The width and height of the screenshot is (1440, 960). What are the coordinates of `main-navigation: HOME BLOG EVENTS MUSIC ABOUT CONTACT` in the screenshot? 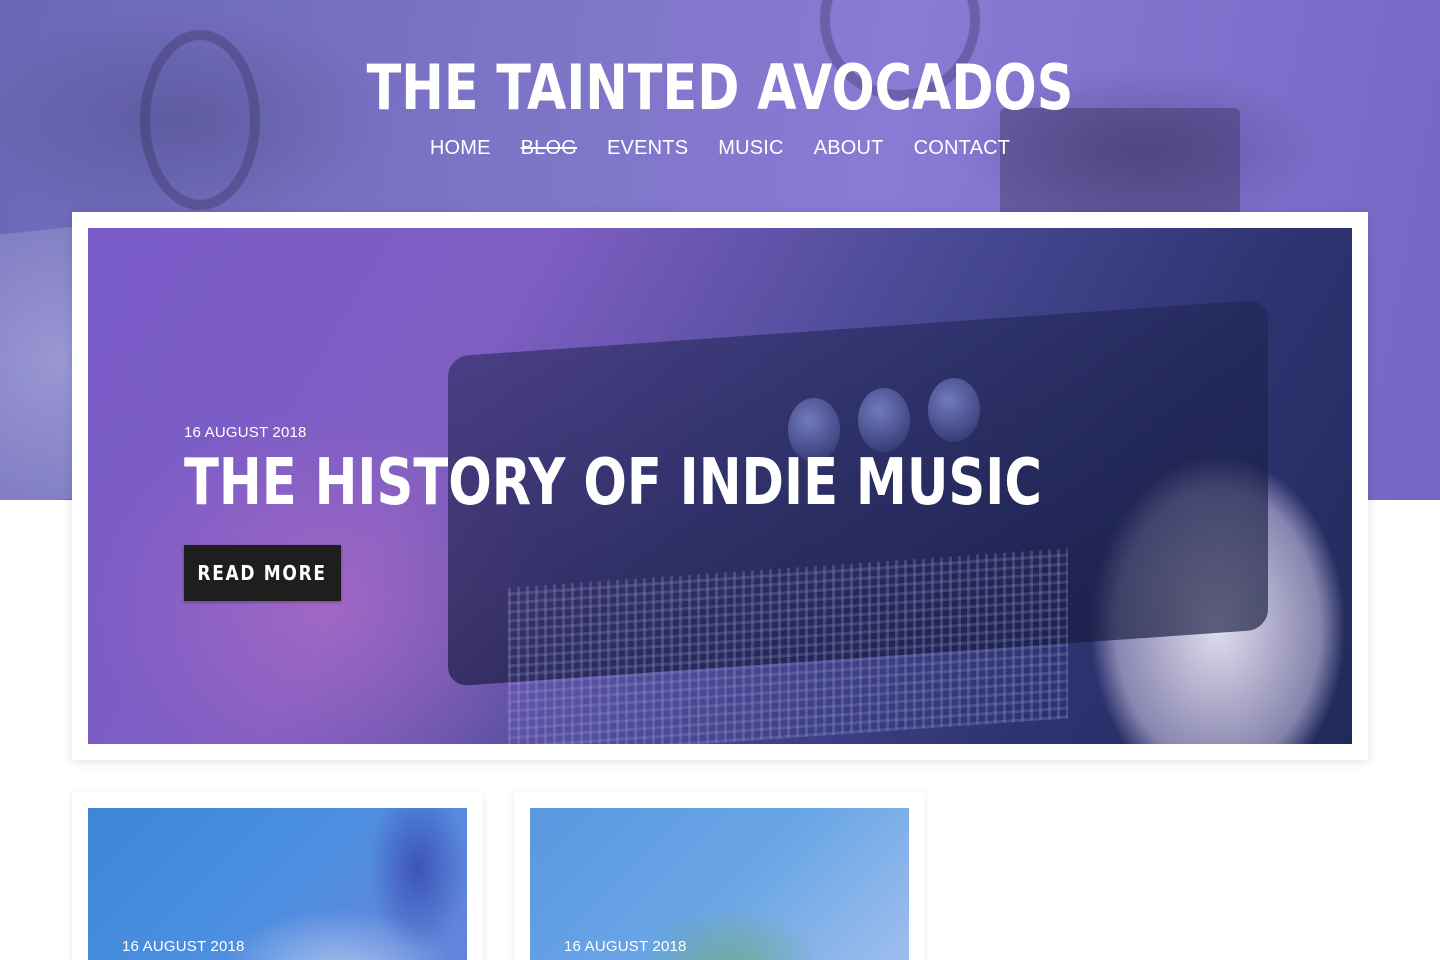 It's located at (720, 148).